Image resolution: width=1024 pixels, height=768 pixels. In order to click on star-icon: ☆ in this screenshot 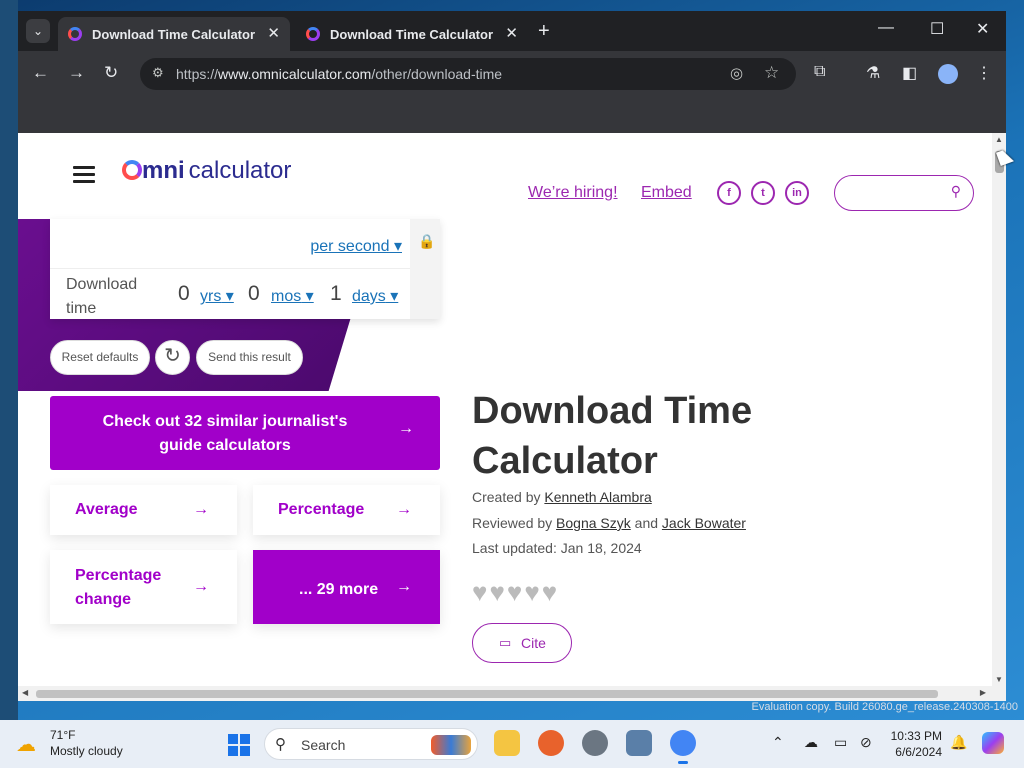, I will do `click(771, 73)`.